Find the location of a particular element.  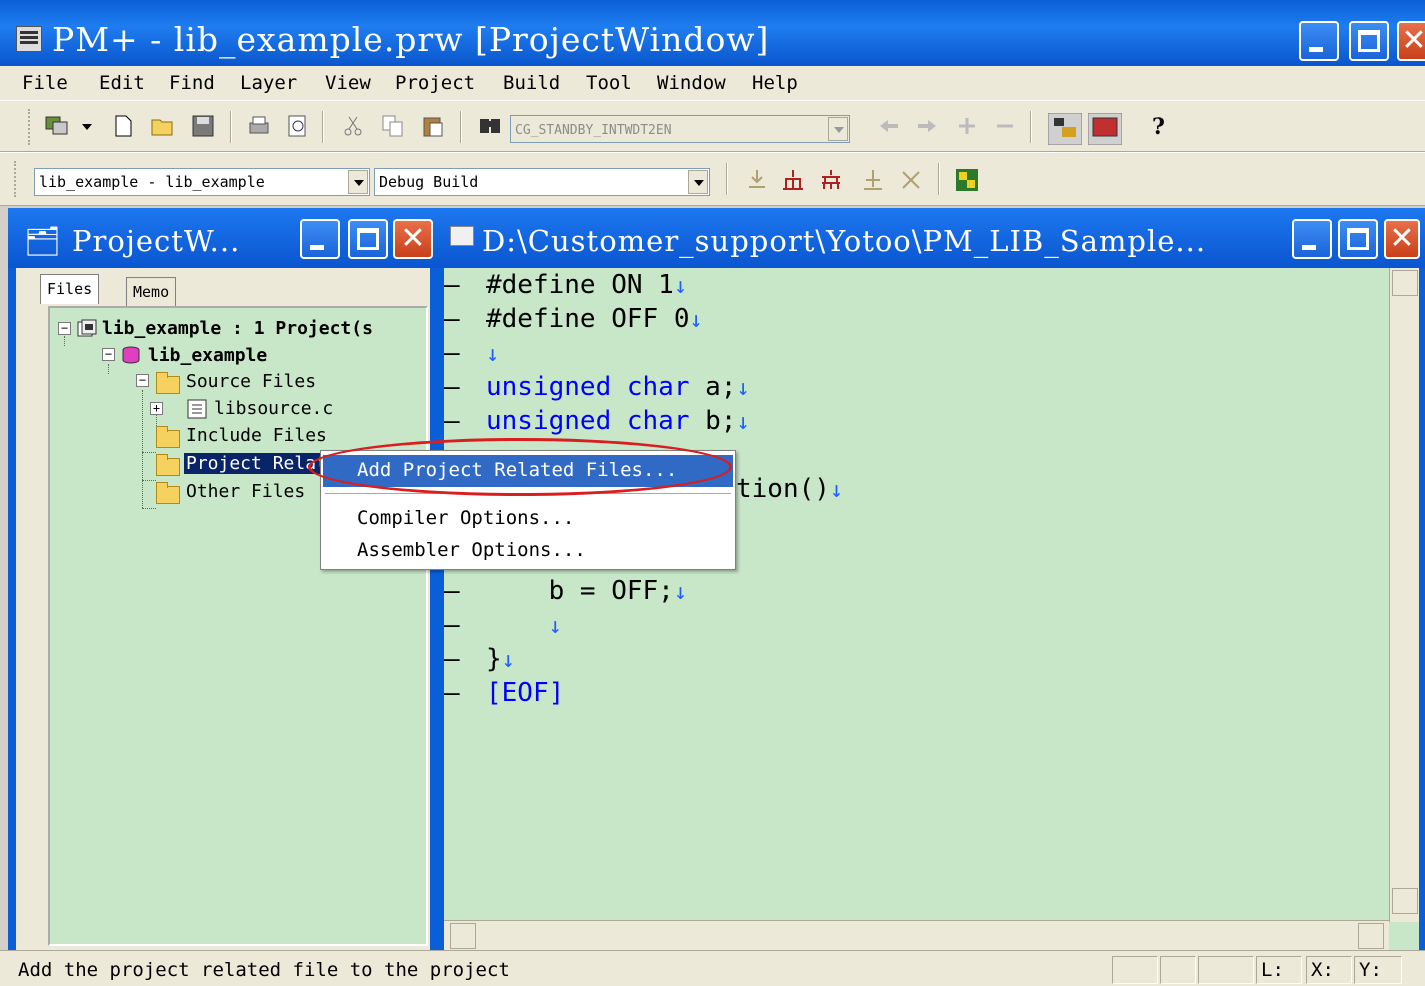

open-folder-icon is located at coordinates (163, 126).